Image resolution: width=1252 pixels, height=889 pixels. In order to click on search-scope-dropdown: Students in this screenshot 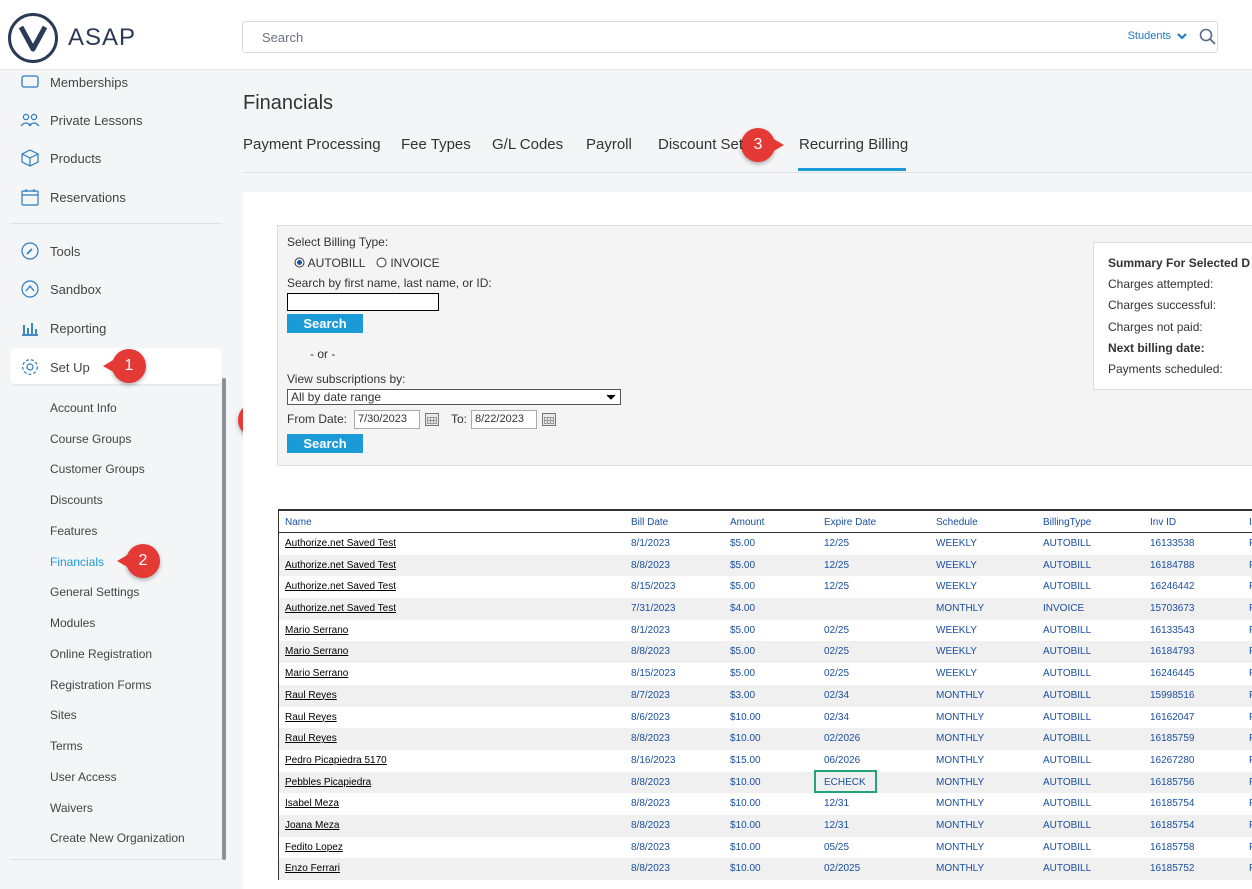, I will do `click(1157, 36)`.